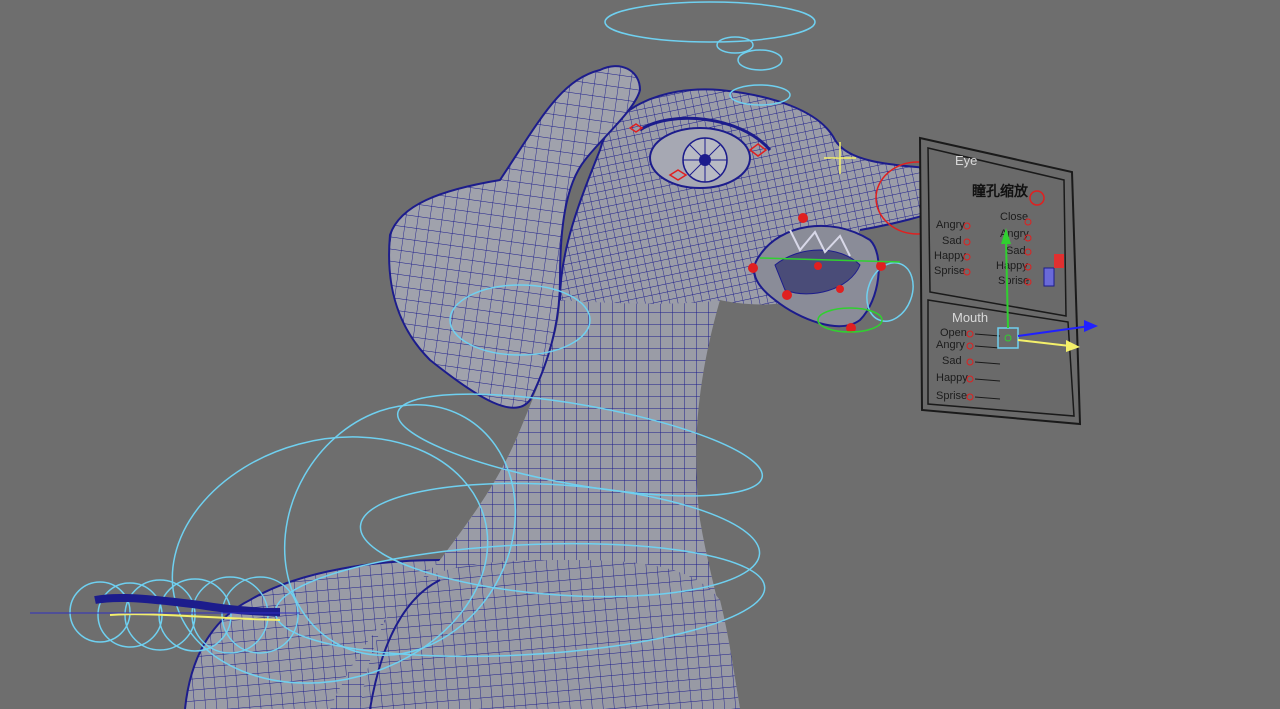  What do you see at coordinates (816, 276) in the screenshot?
I see `dog-mouth` at bounding box center [816, 276].